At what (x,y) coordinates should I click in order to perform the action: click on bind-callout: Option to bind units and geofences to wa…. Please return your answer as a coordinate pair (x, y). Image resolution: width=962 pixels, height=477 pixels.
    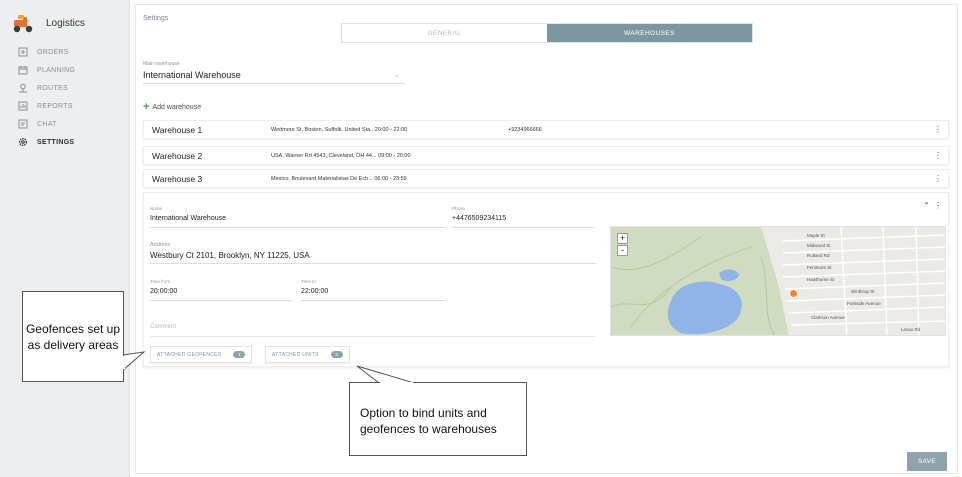
    Looking at the image, I should click on (438, 419).